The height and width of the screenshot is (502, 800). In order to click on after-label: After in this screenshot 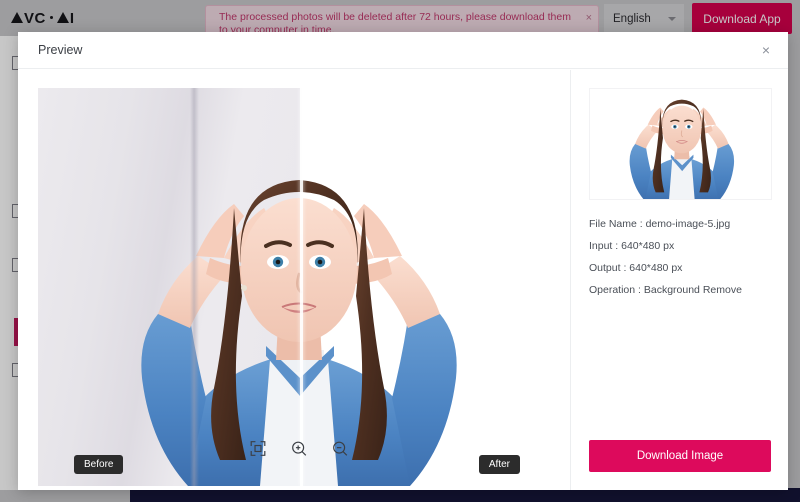, I will do `click(499, 464)`.